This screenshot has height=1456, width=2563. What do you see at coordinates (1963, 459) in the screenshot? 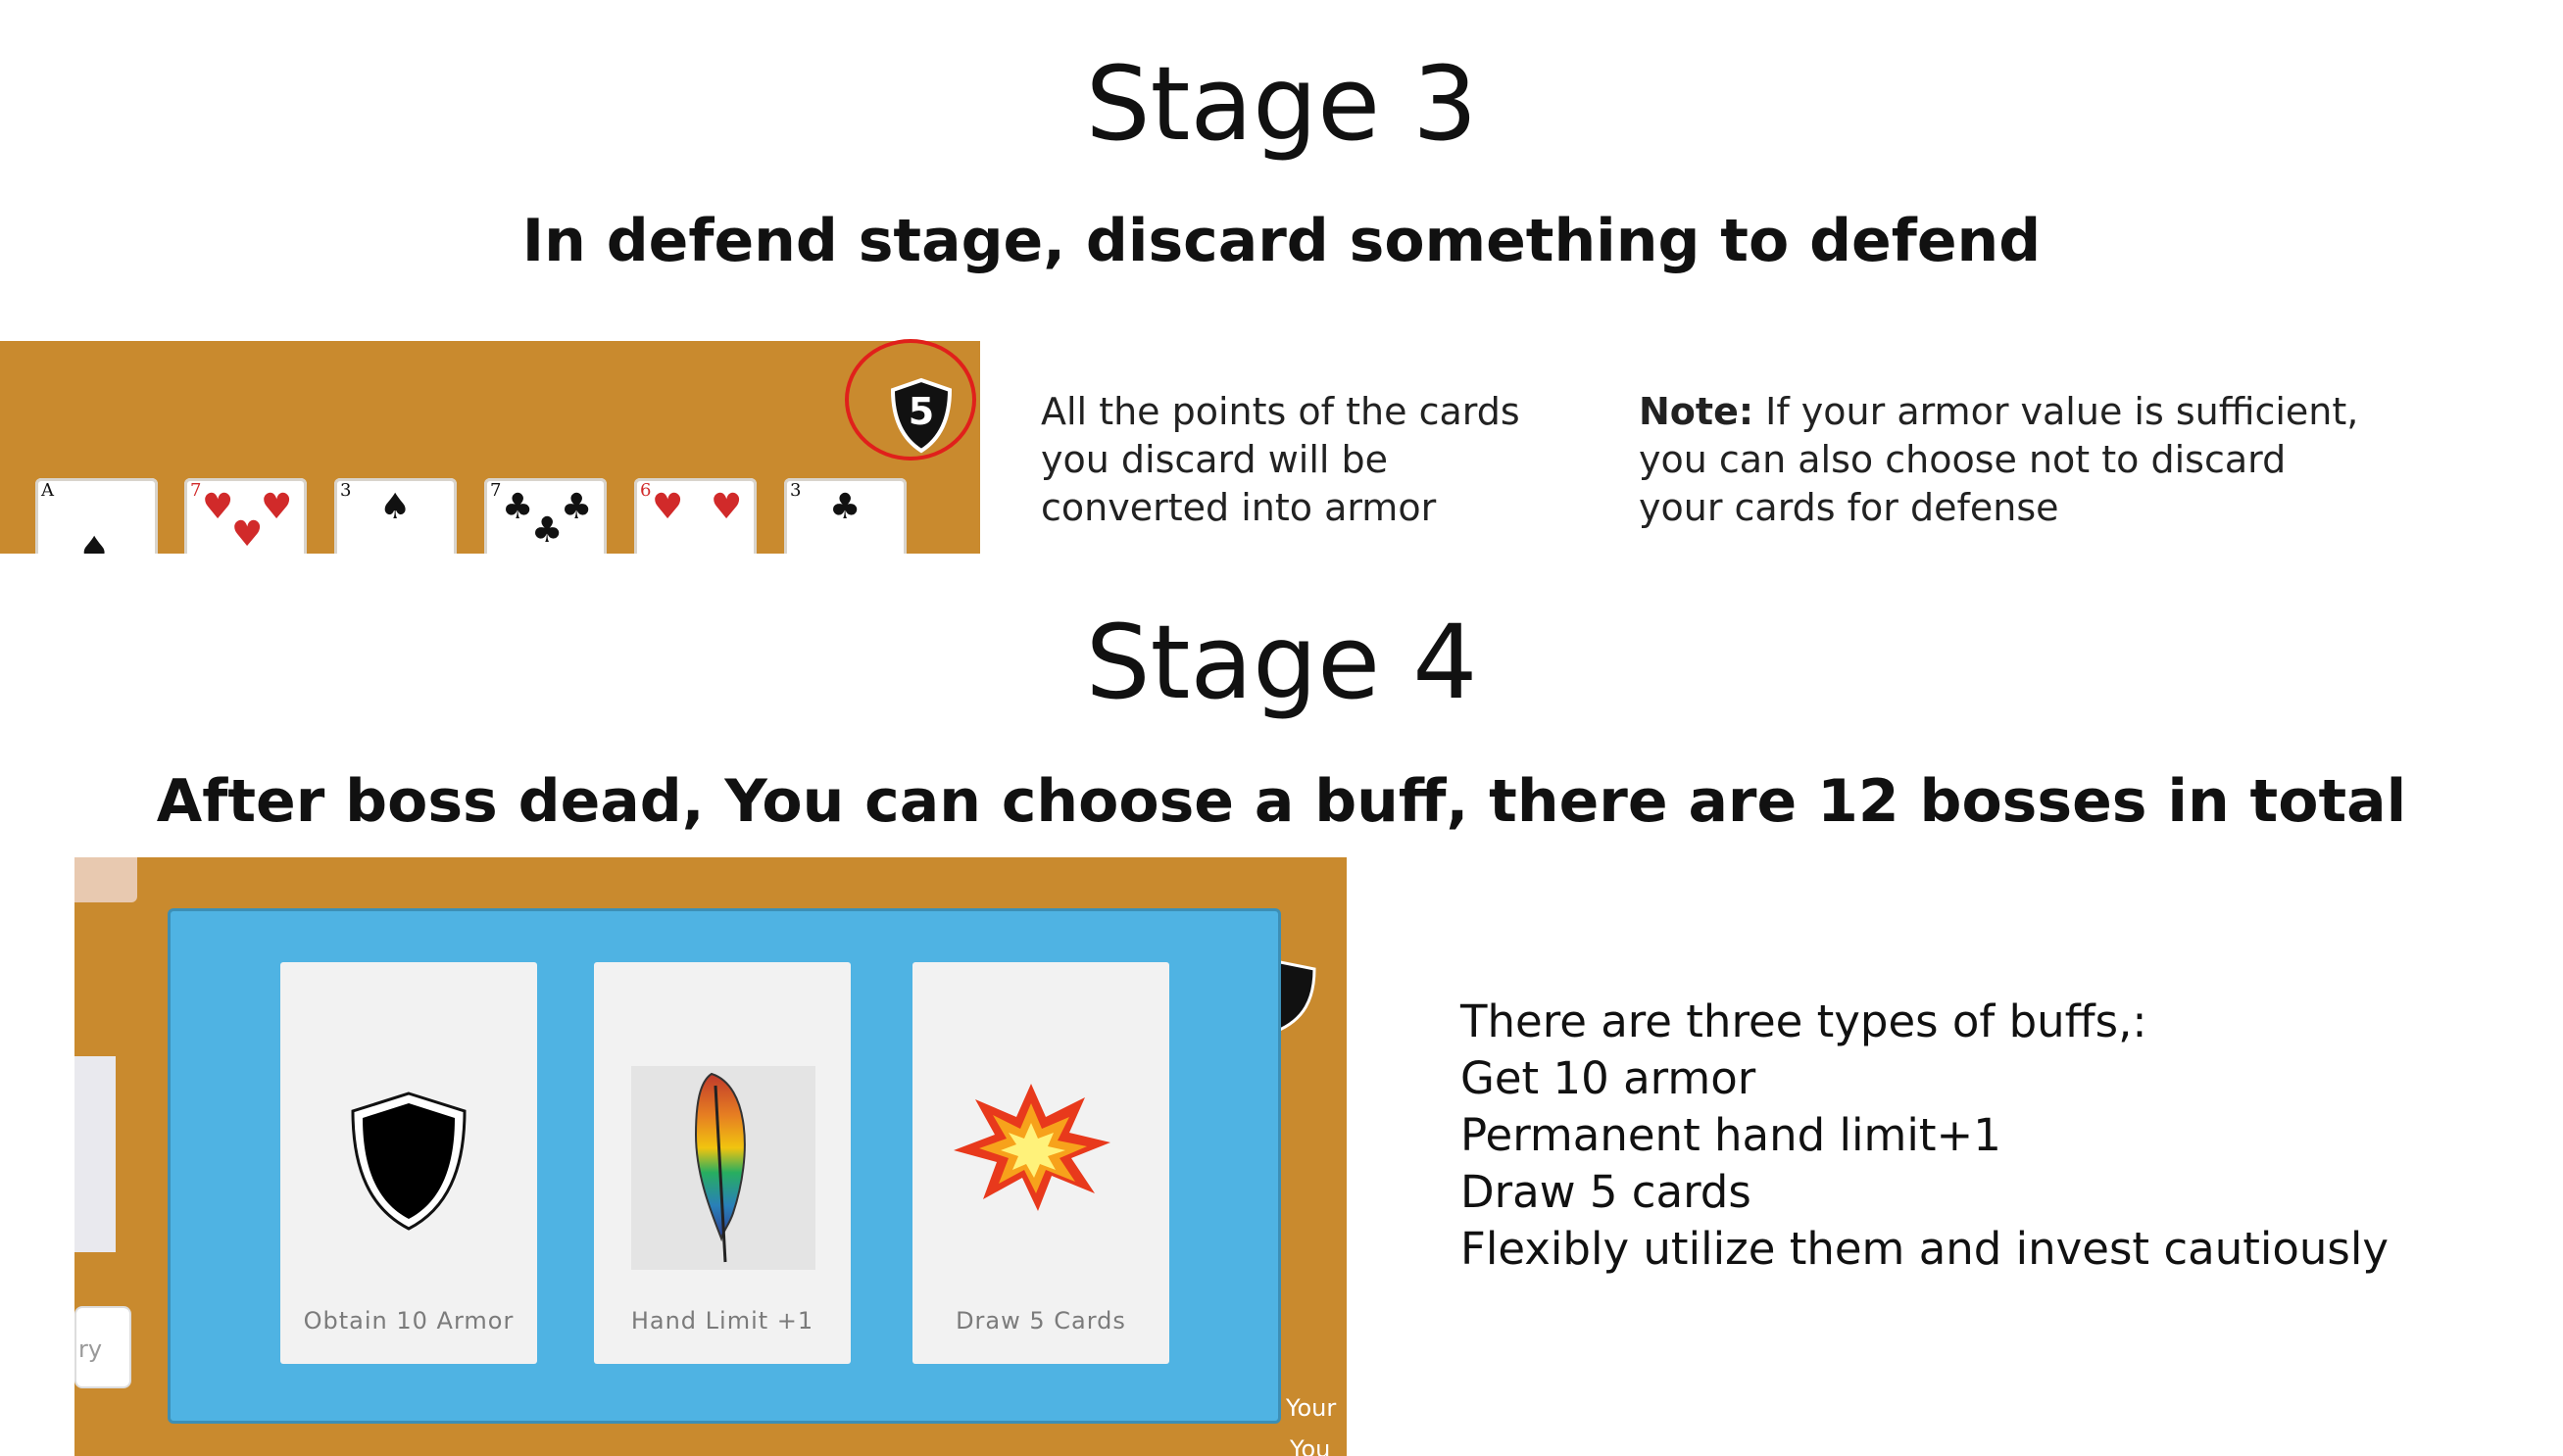
I see `note-line: you can also choose not to discard` at bounding box center [1963, 459].